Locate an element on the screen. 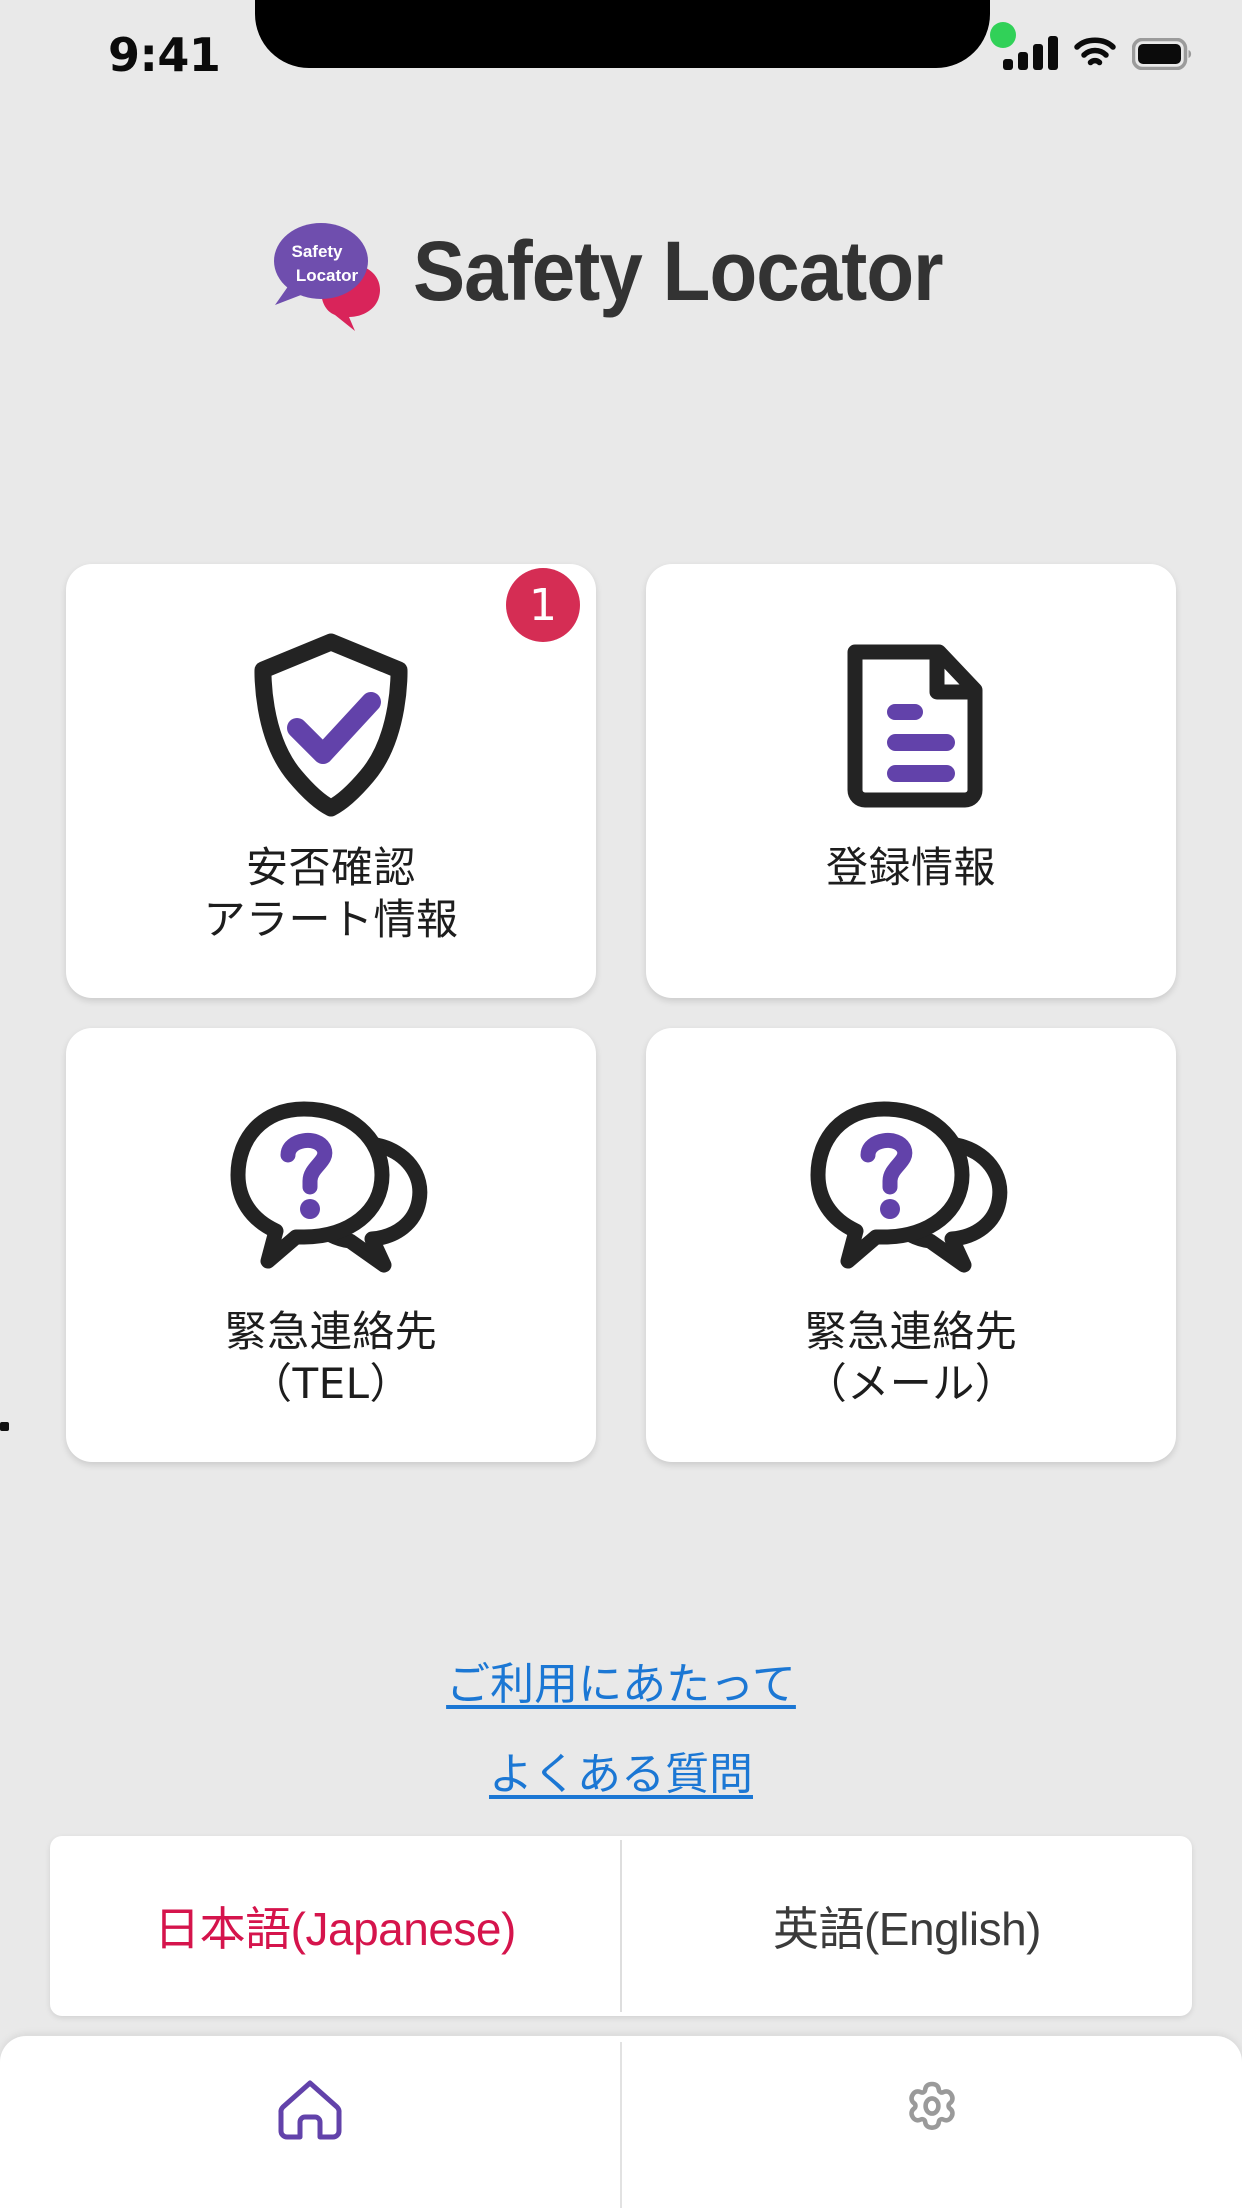  tile-safety-confirmation-alert: 1 安否確認 アラート情報 is located at coordinates (331, 781).